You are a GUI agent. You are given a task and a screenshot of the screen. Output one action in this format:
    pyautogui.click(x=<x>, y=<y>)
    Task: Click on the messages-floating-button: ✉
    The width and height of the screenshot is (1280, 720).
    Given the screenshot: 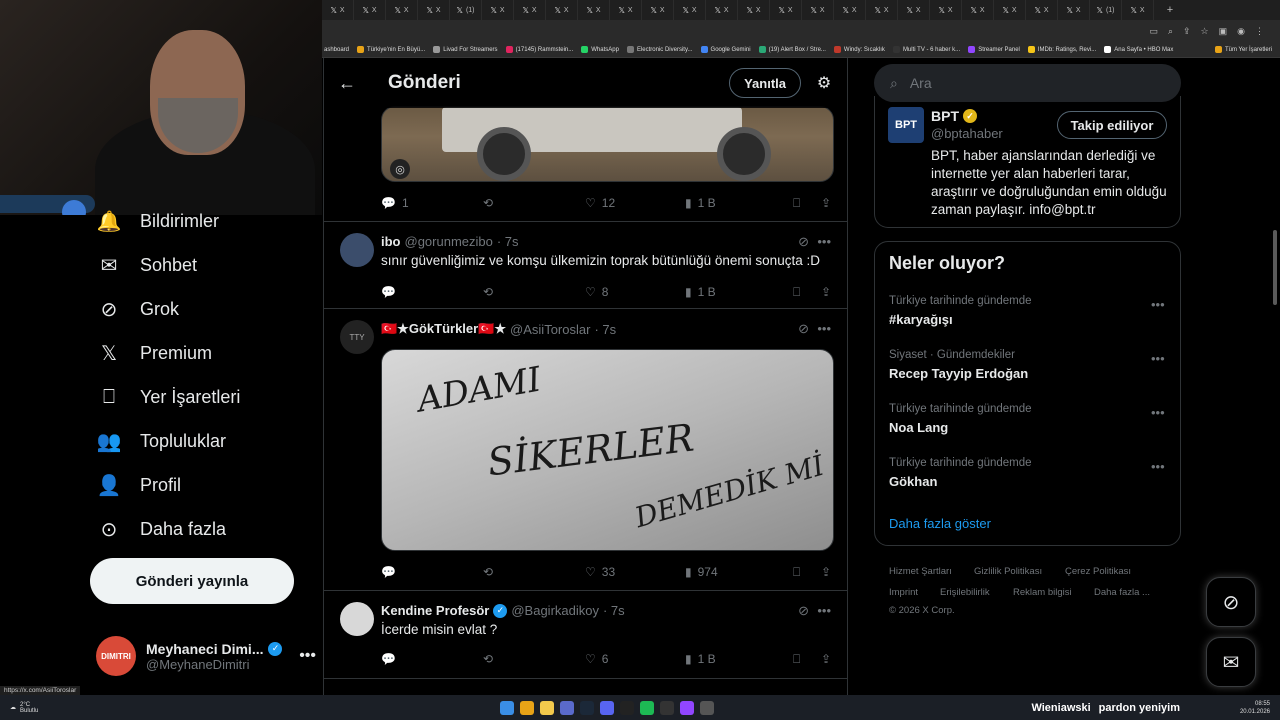 What is the action you would take?
    pyautogui.click(x=1231, y=662)
    